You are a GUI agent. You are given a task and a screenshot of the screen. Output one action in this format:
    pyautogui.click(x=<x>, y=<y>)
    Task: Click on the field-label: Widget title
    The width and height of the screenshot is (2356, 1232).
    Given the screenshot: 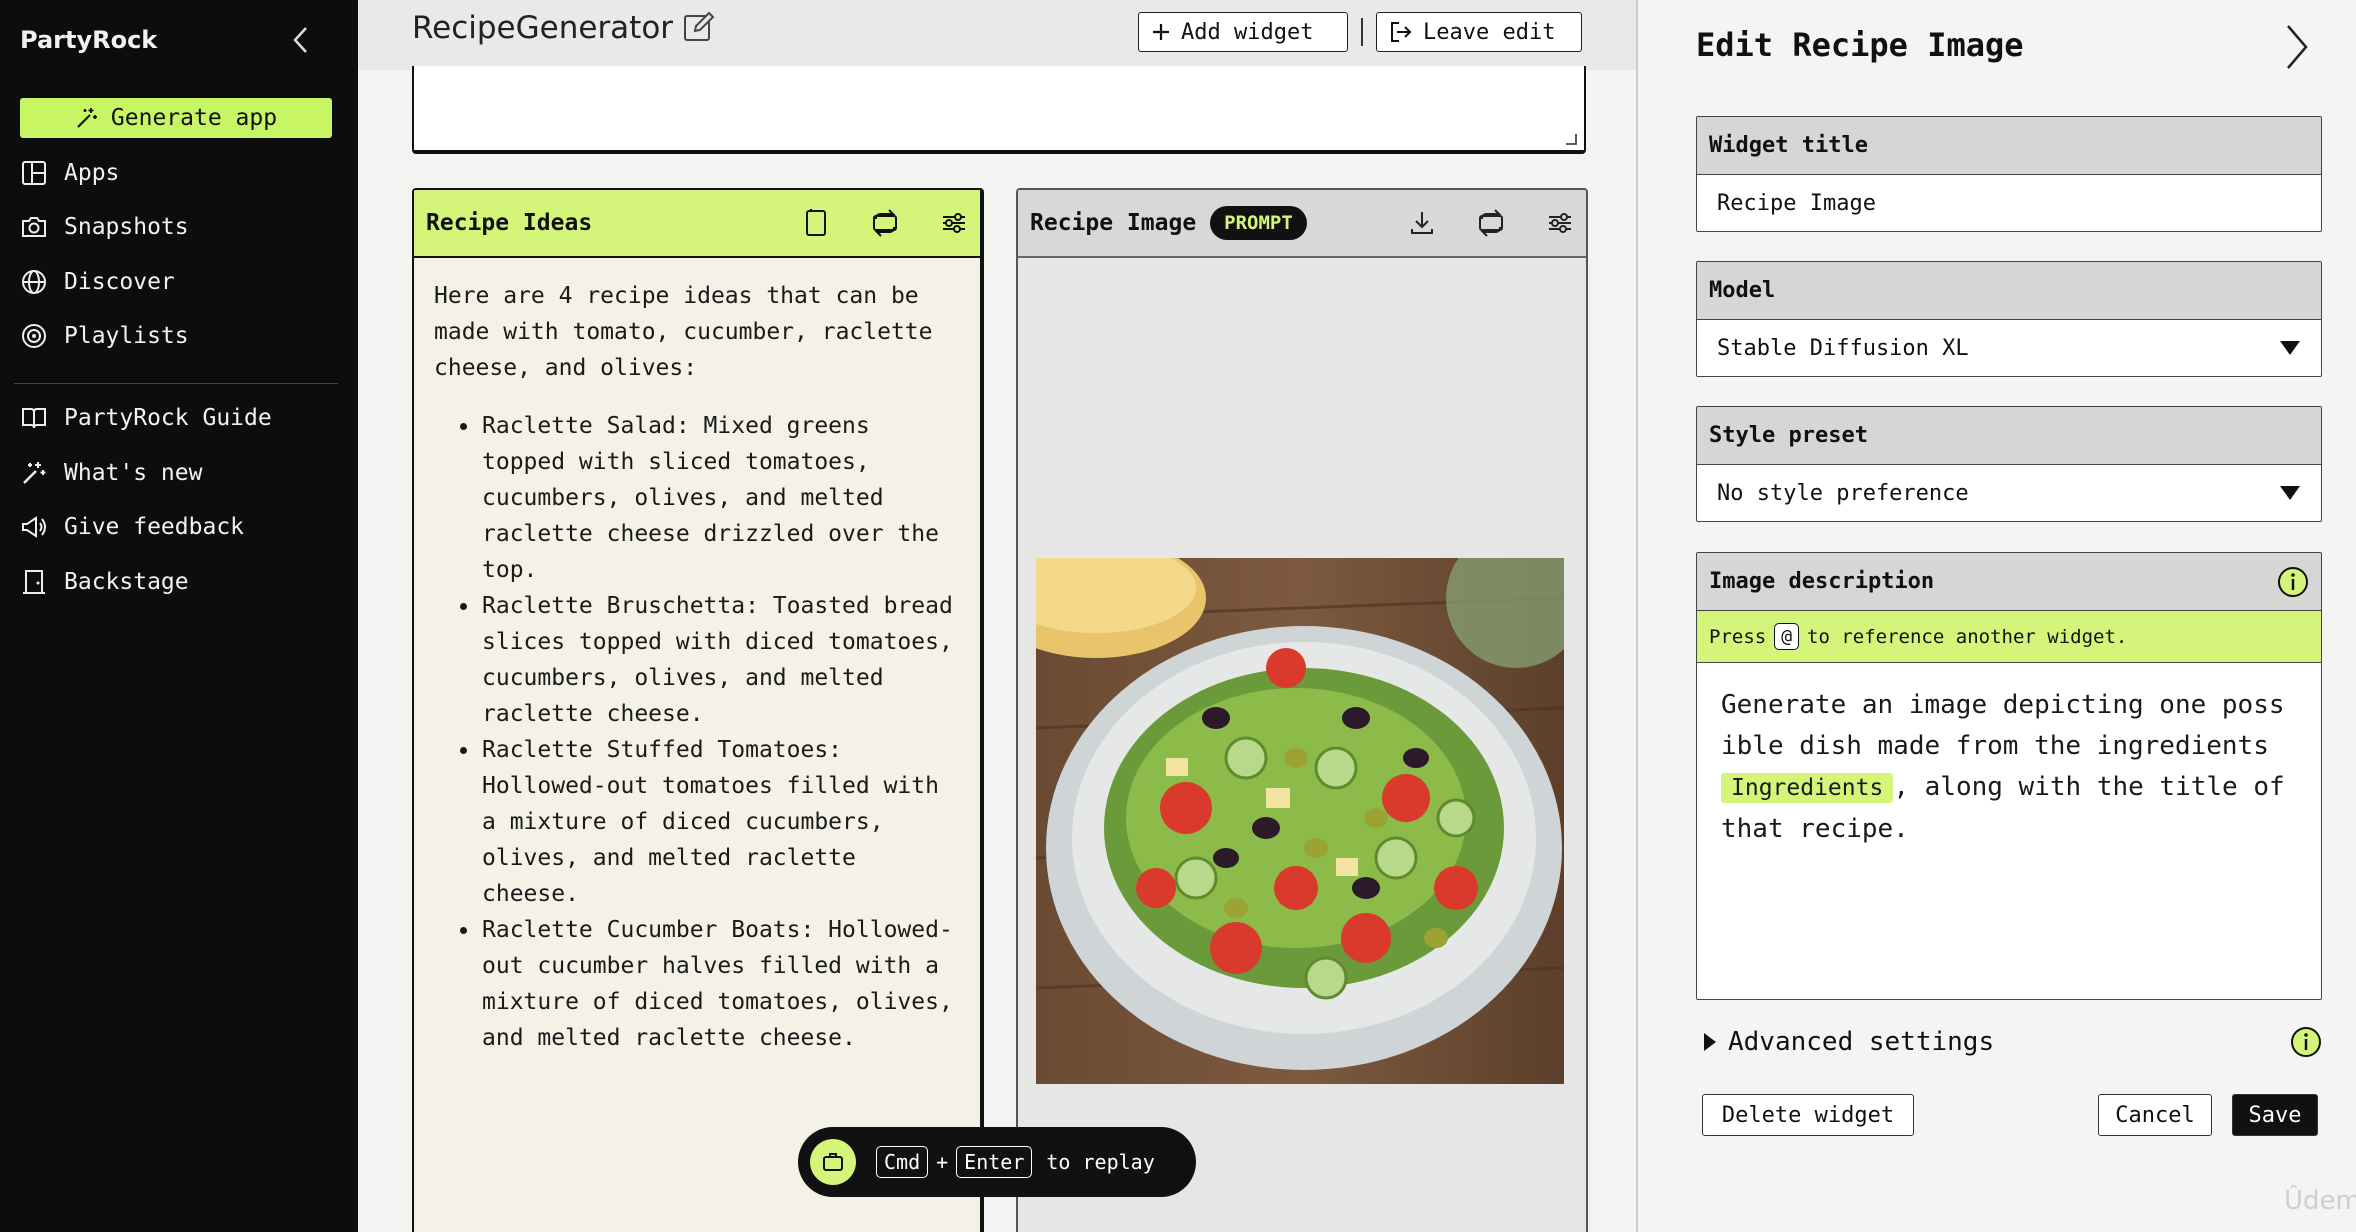 What is the action you would take?
    pyautogui.click(x=2009, y=146)
    